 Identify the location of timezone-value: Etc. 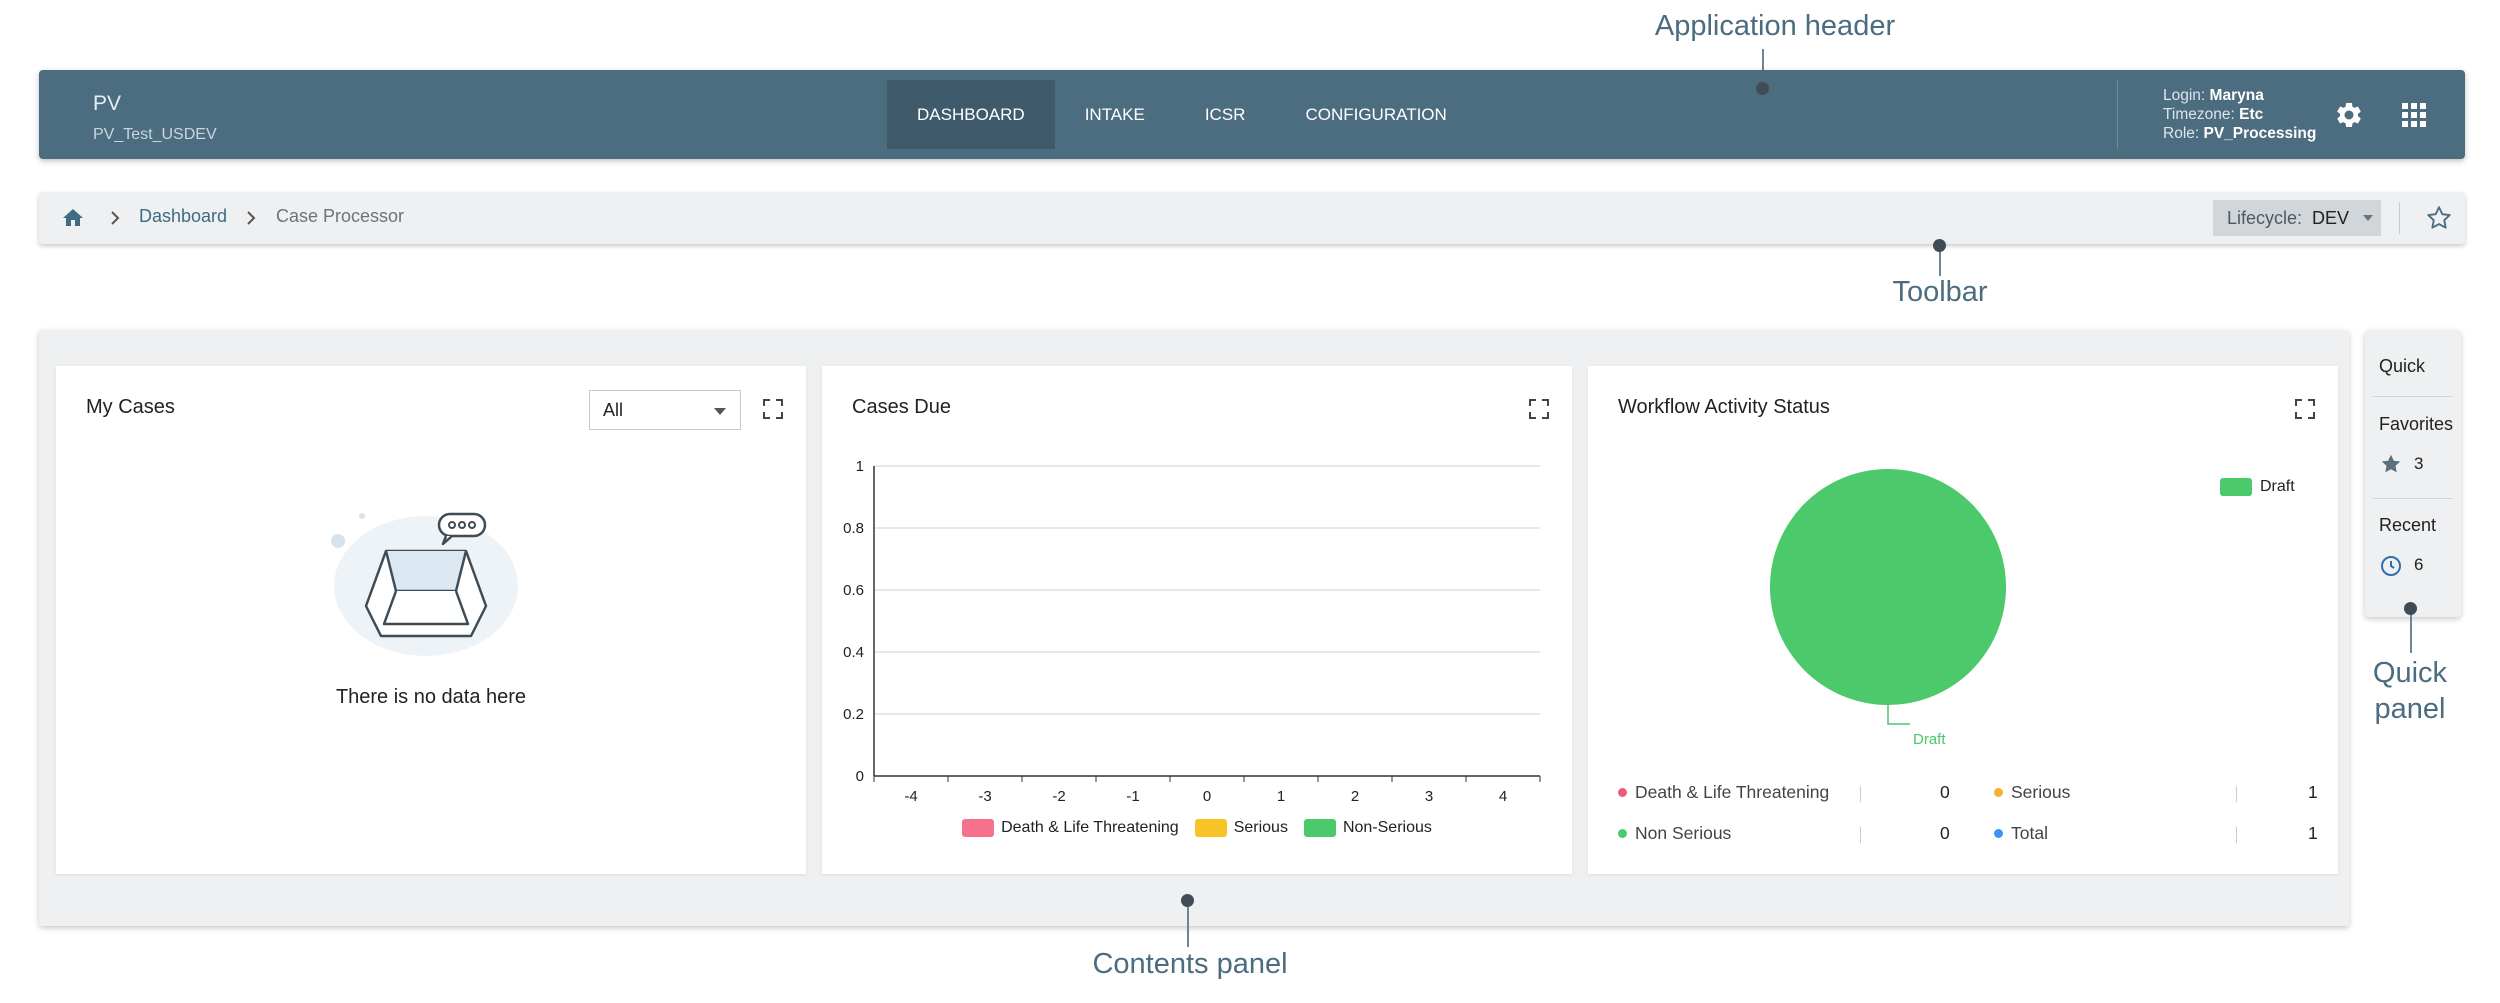
(2251, 114).